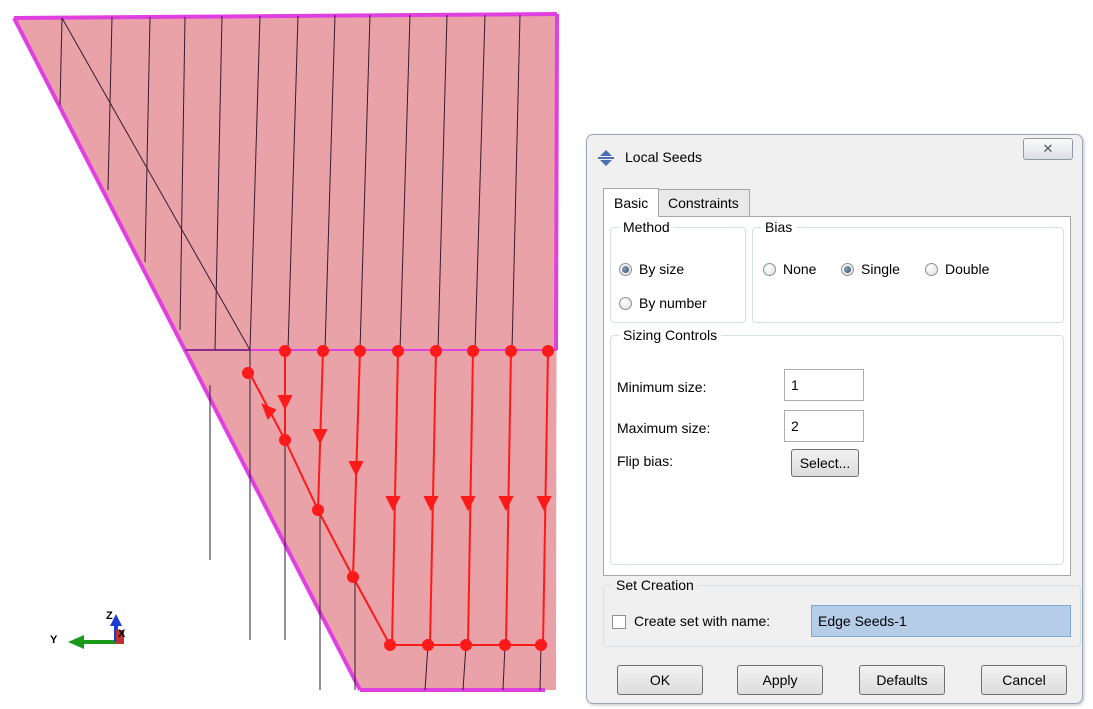 The width and height of the screenshot is (1093, 709). I want to click on method-by-number-radio: By number, so click(663, 303).